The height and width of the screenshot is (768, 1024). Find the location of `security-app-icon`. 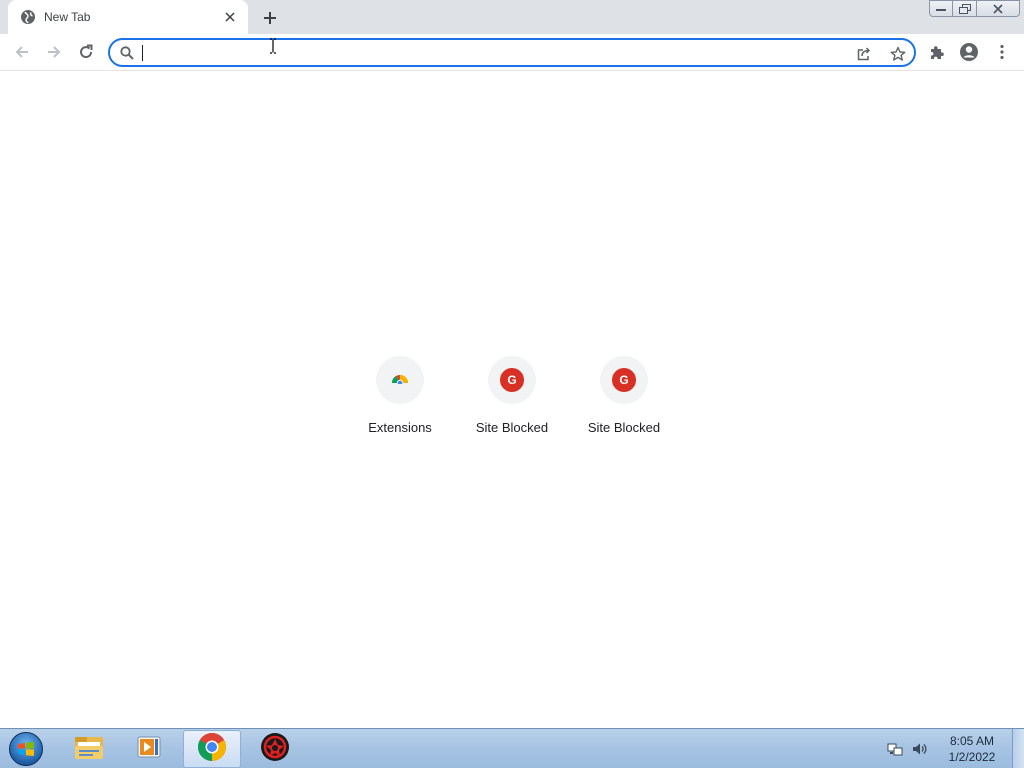

security-app-icon is located at coordinates (275, 749).